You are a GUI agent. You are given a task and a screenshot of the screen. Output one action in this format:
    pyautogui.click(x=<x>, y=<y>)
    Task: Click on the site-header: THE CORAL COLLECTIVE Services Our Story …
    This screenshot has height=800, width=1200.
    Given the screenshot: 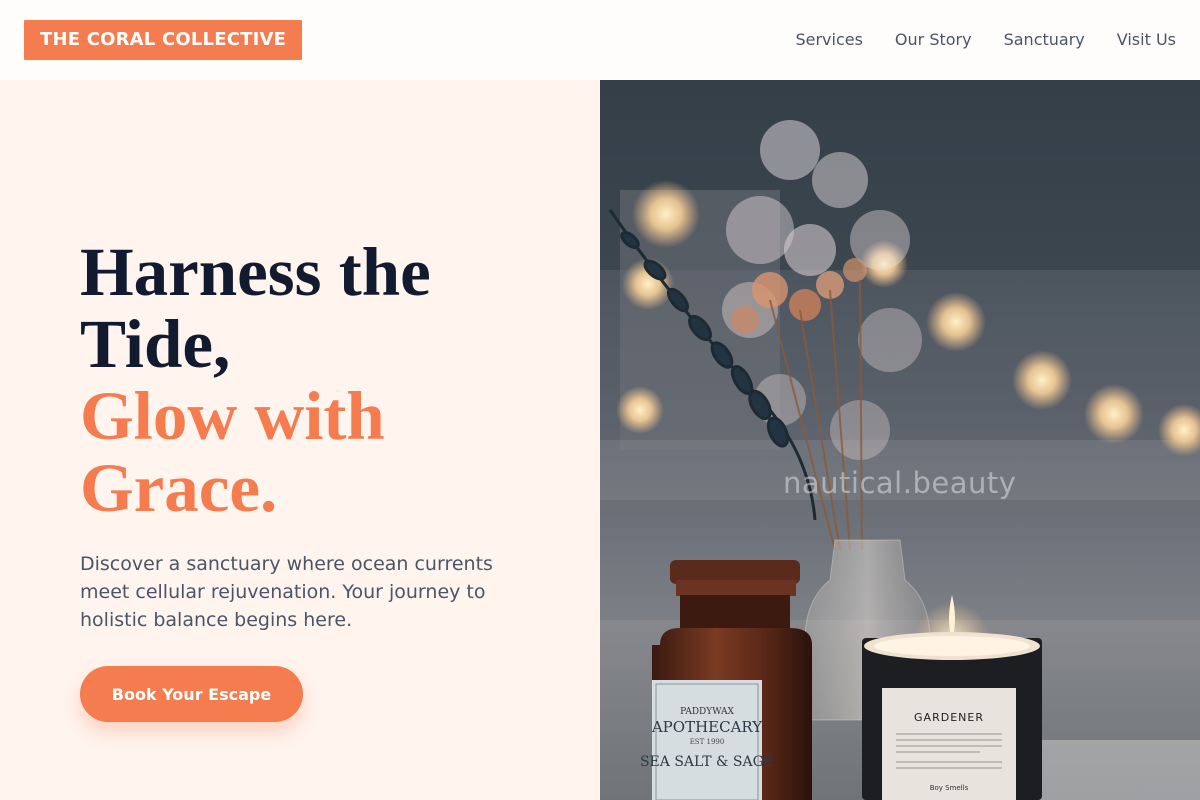 What is the action you would take?
    pyautogui.click(x=600, y=40)
    